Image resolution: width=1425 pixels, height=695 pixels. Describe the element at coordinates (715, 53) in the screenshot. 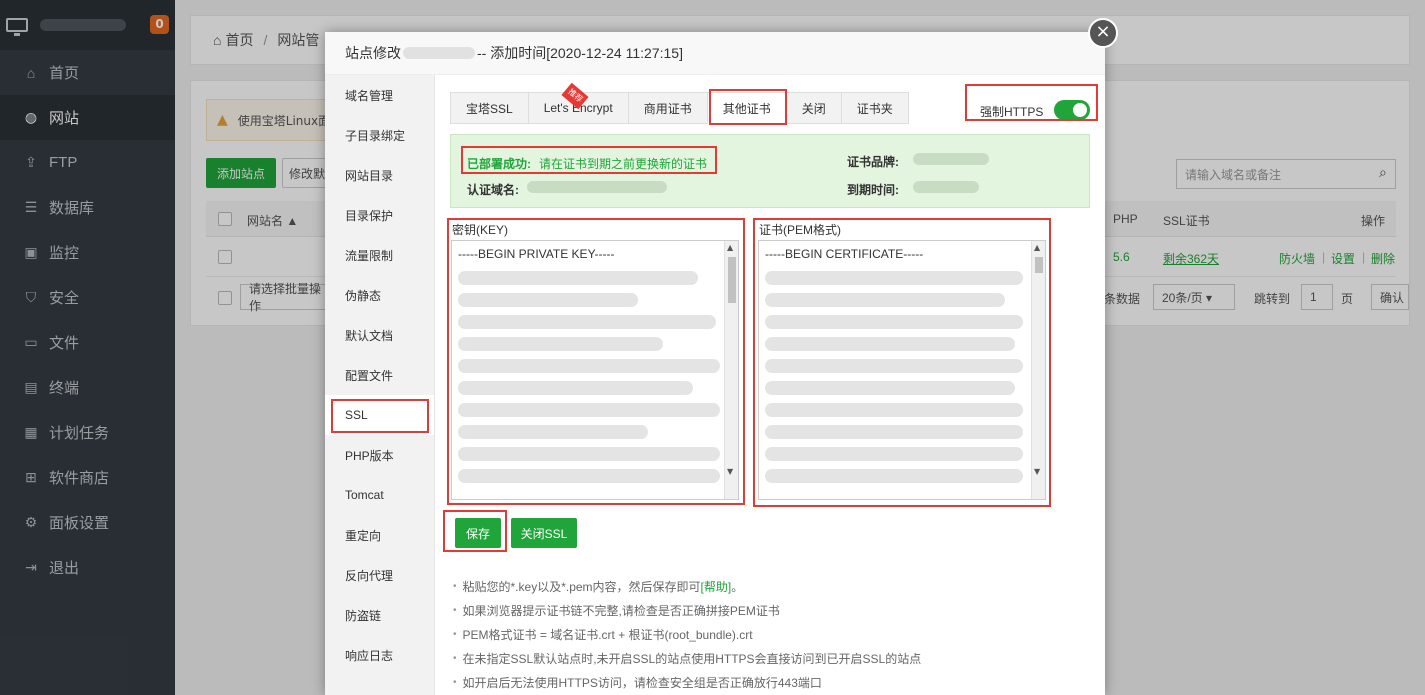

I see `modal-title: 站点修改 -- 添加时间[2020-12-24 11:27:15]` at that location.